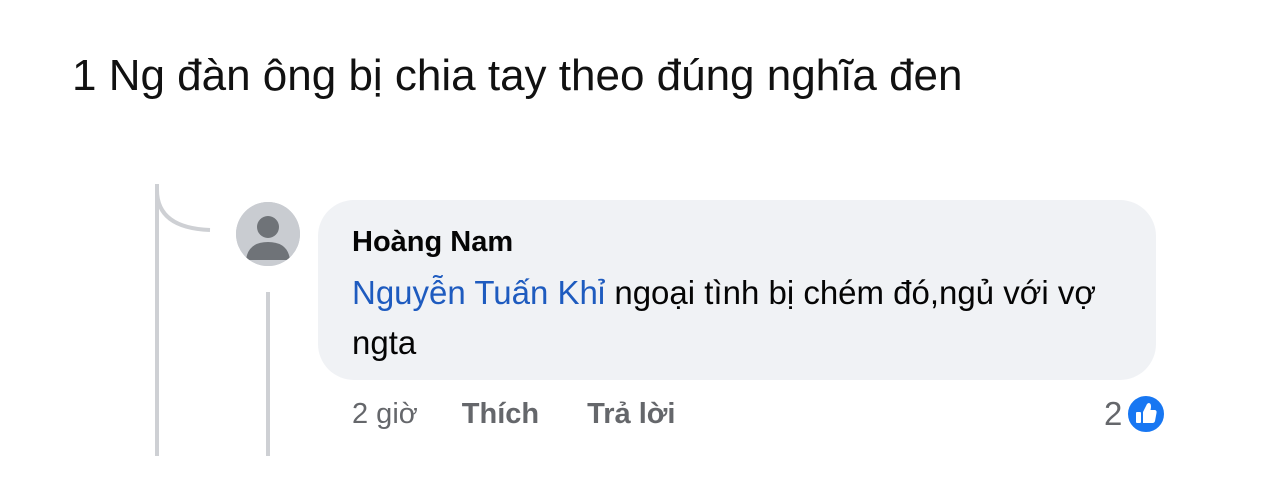 The image size is (1280, 504). I want to click on comment-timestamp: 2 giờ, so click(385, 414).